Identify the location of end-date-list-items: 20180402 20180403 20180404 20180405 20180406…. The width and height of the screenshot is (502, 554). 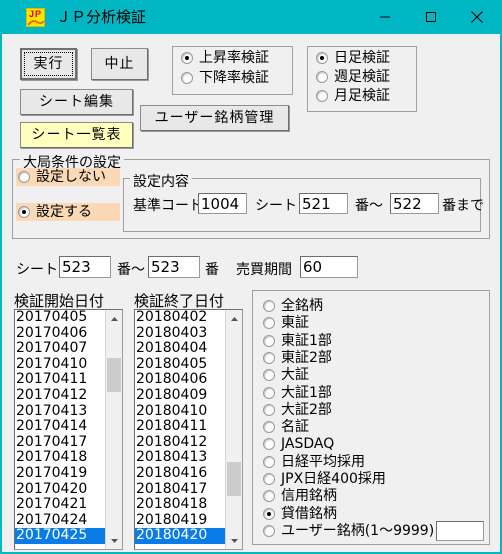
(180, 429).